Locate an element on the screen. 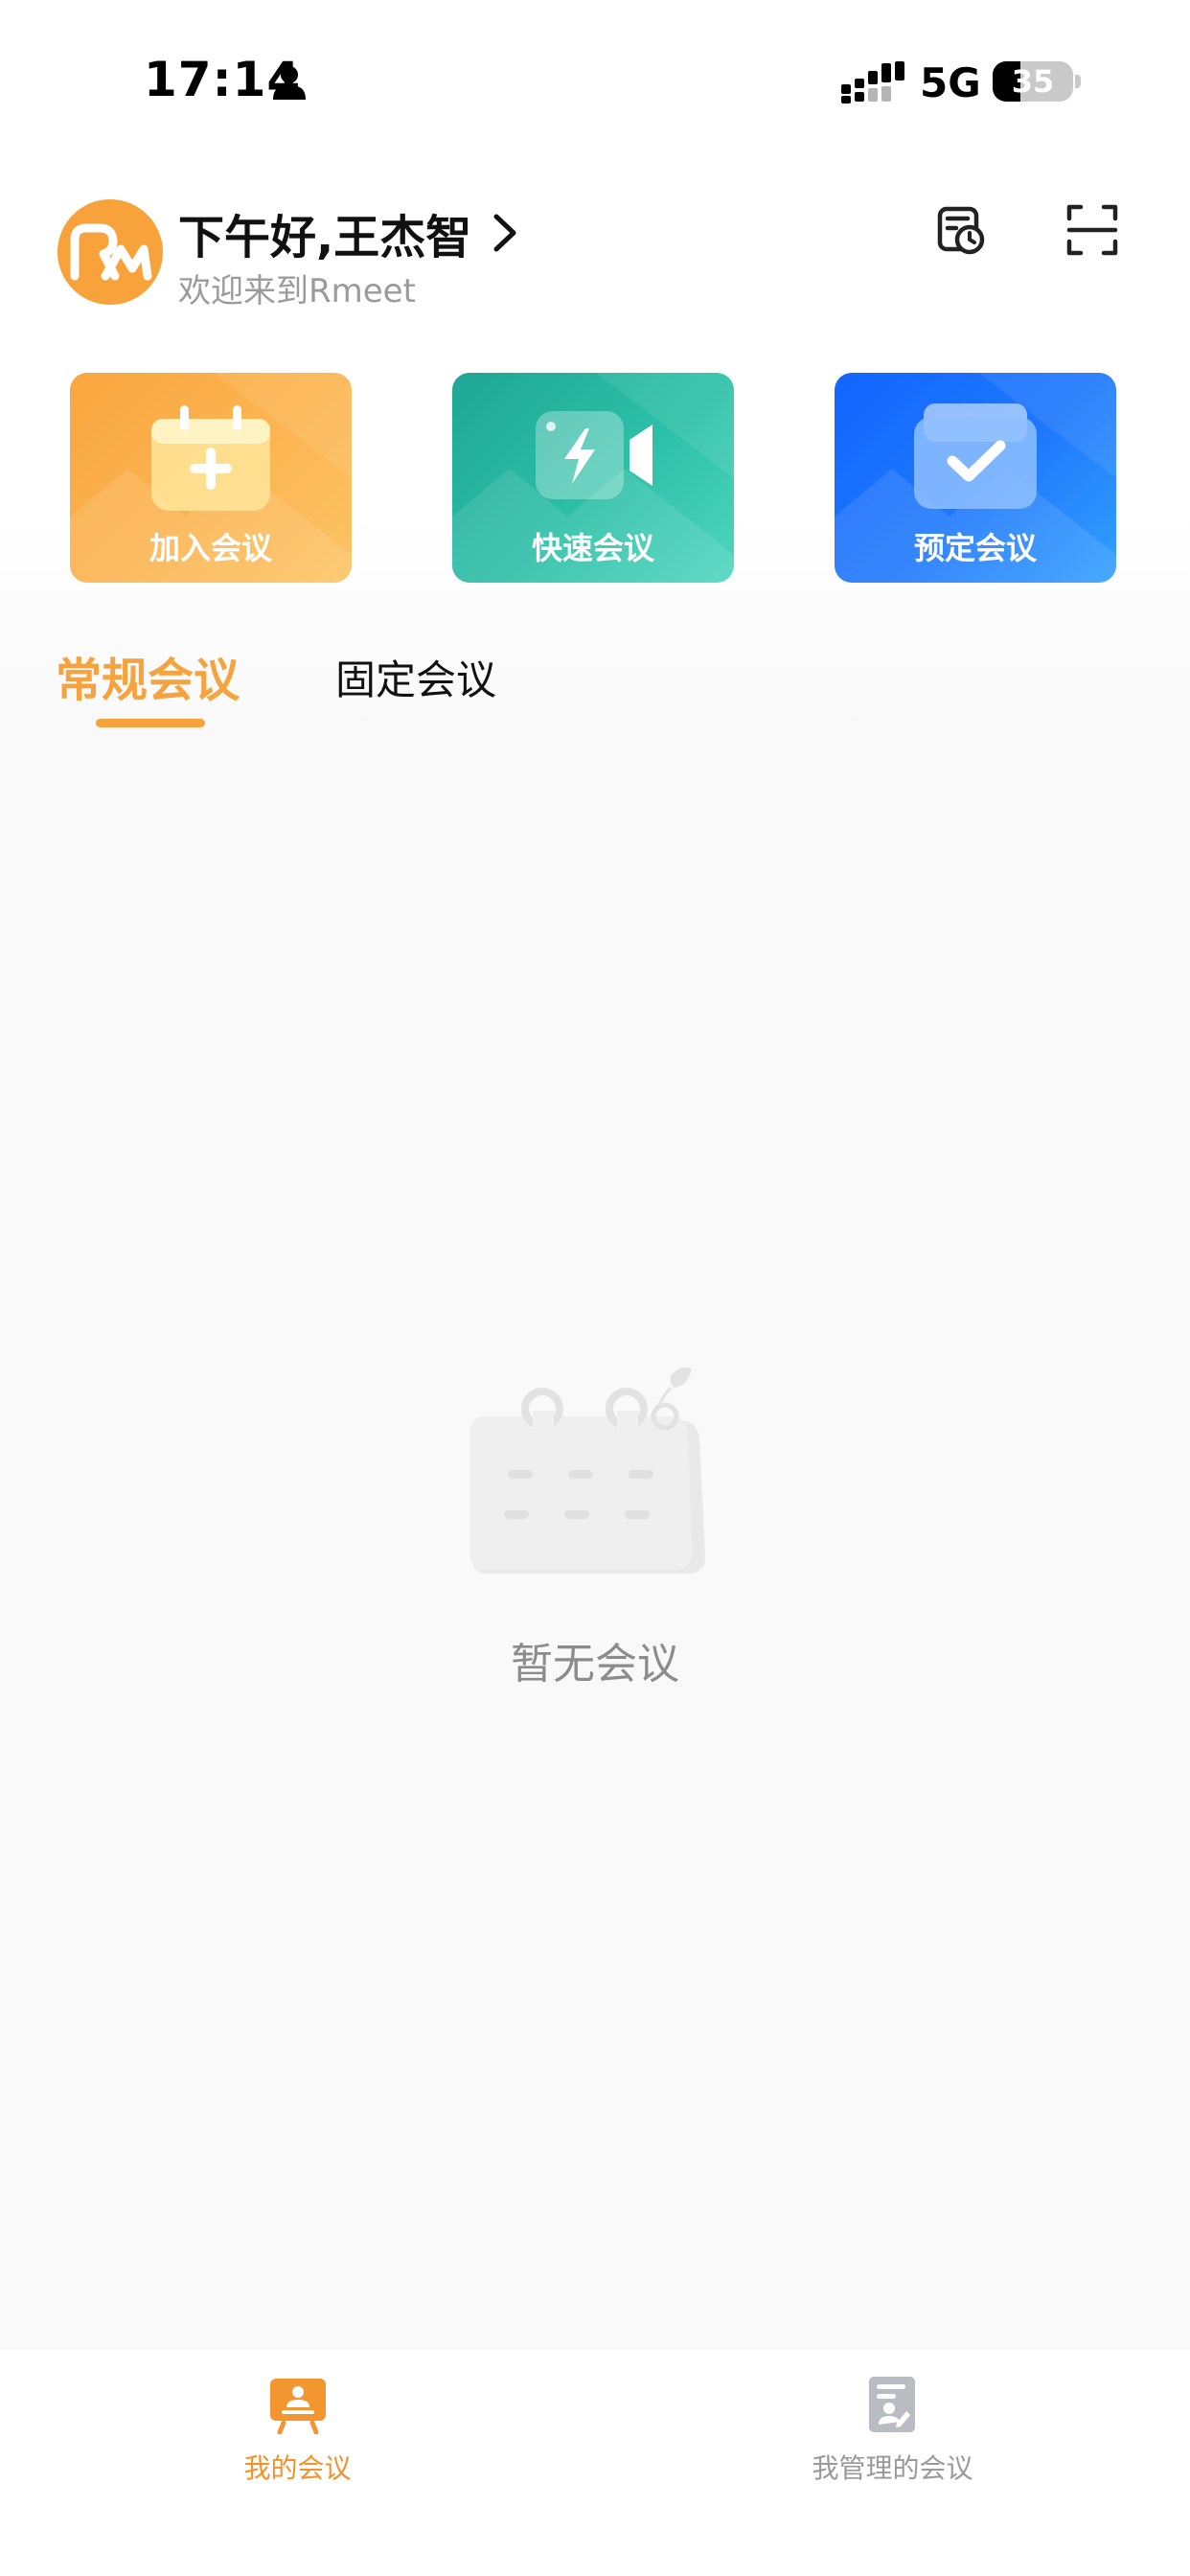  nav-my-meetings-label: 我的会议 is located at coordinates (297, 2468).